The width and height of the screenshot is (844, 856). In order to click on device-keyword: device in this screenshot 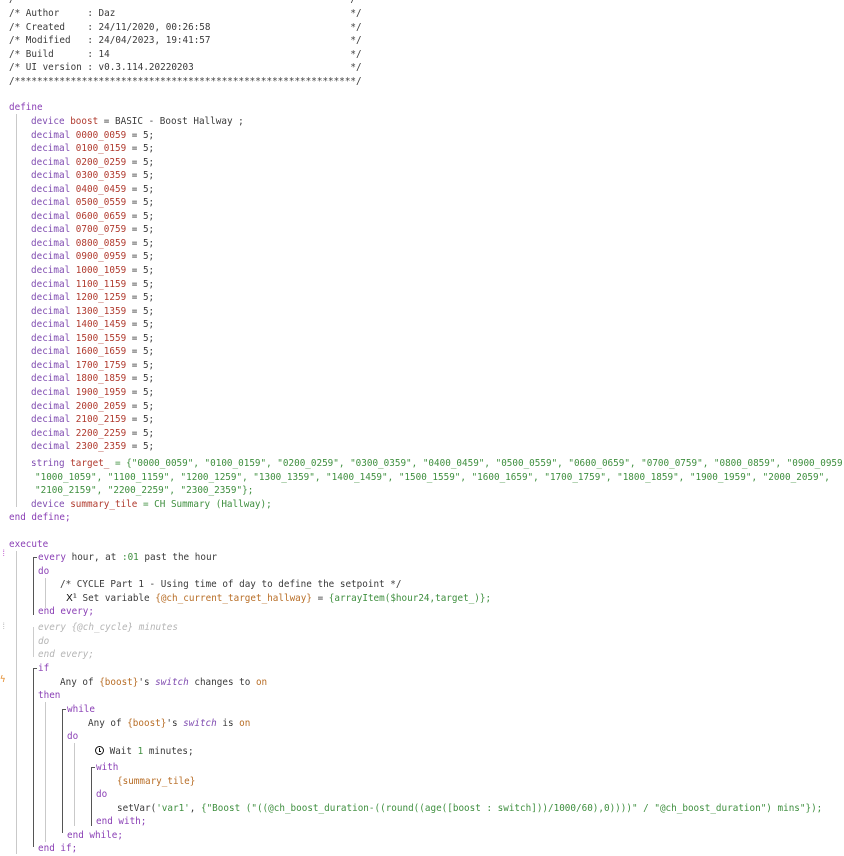, I will do `click(48, 121)`.